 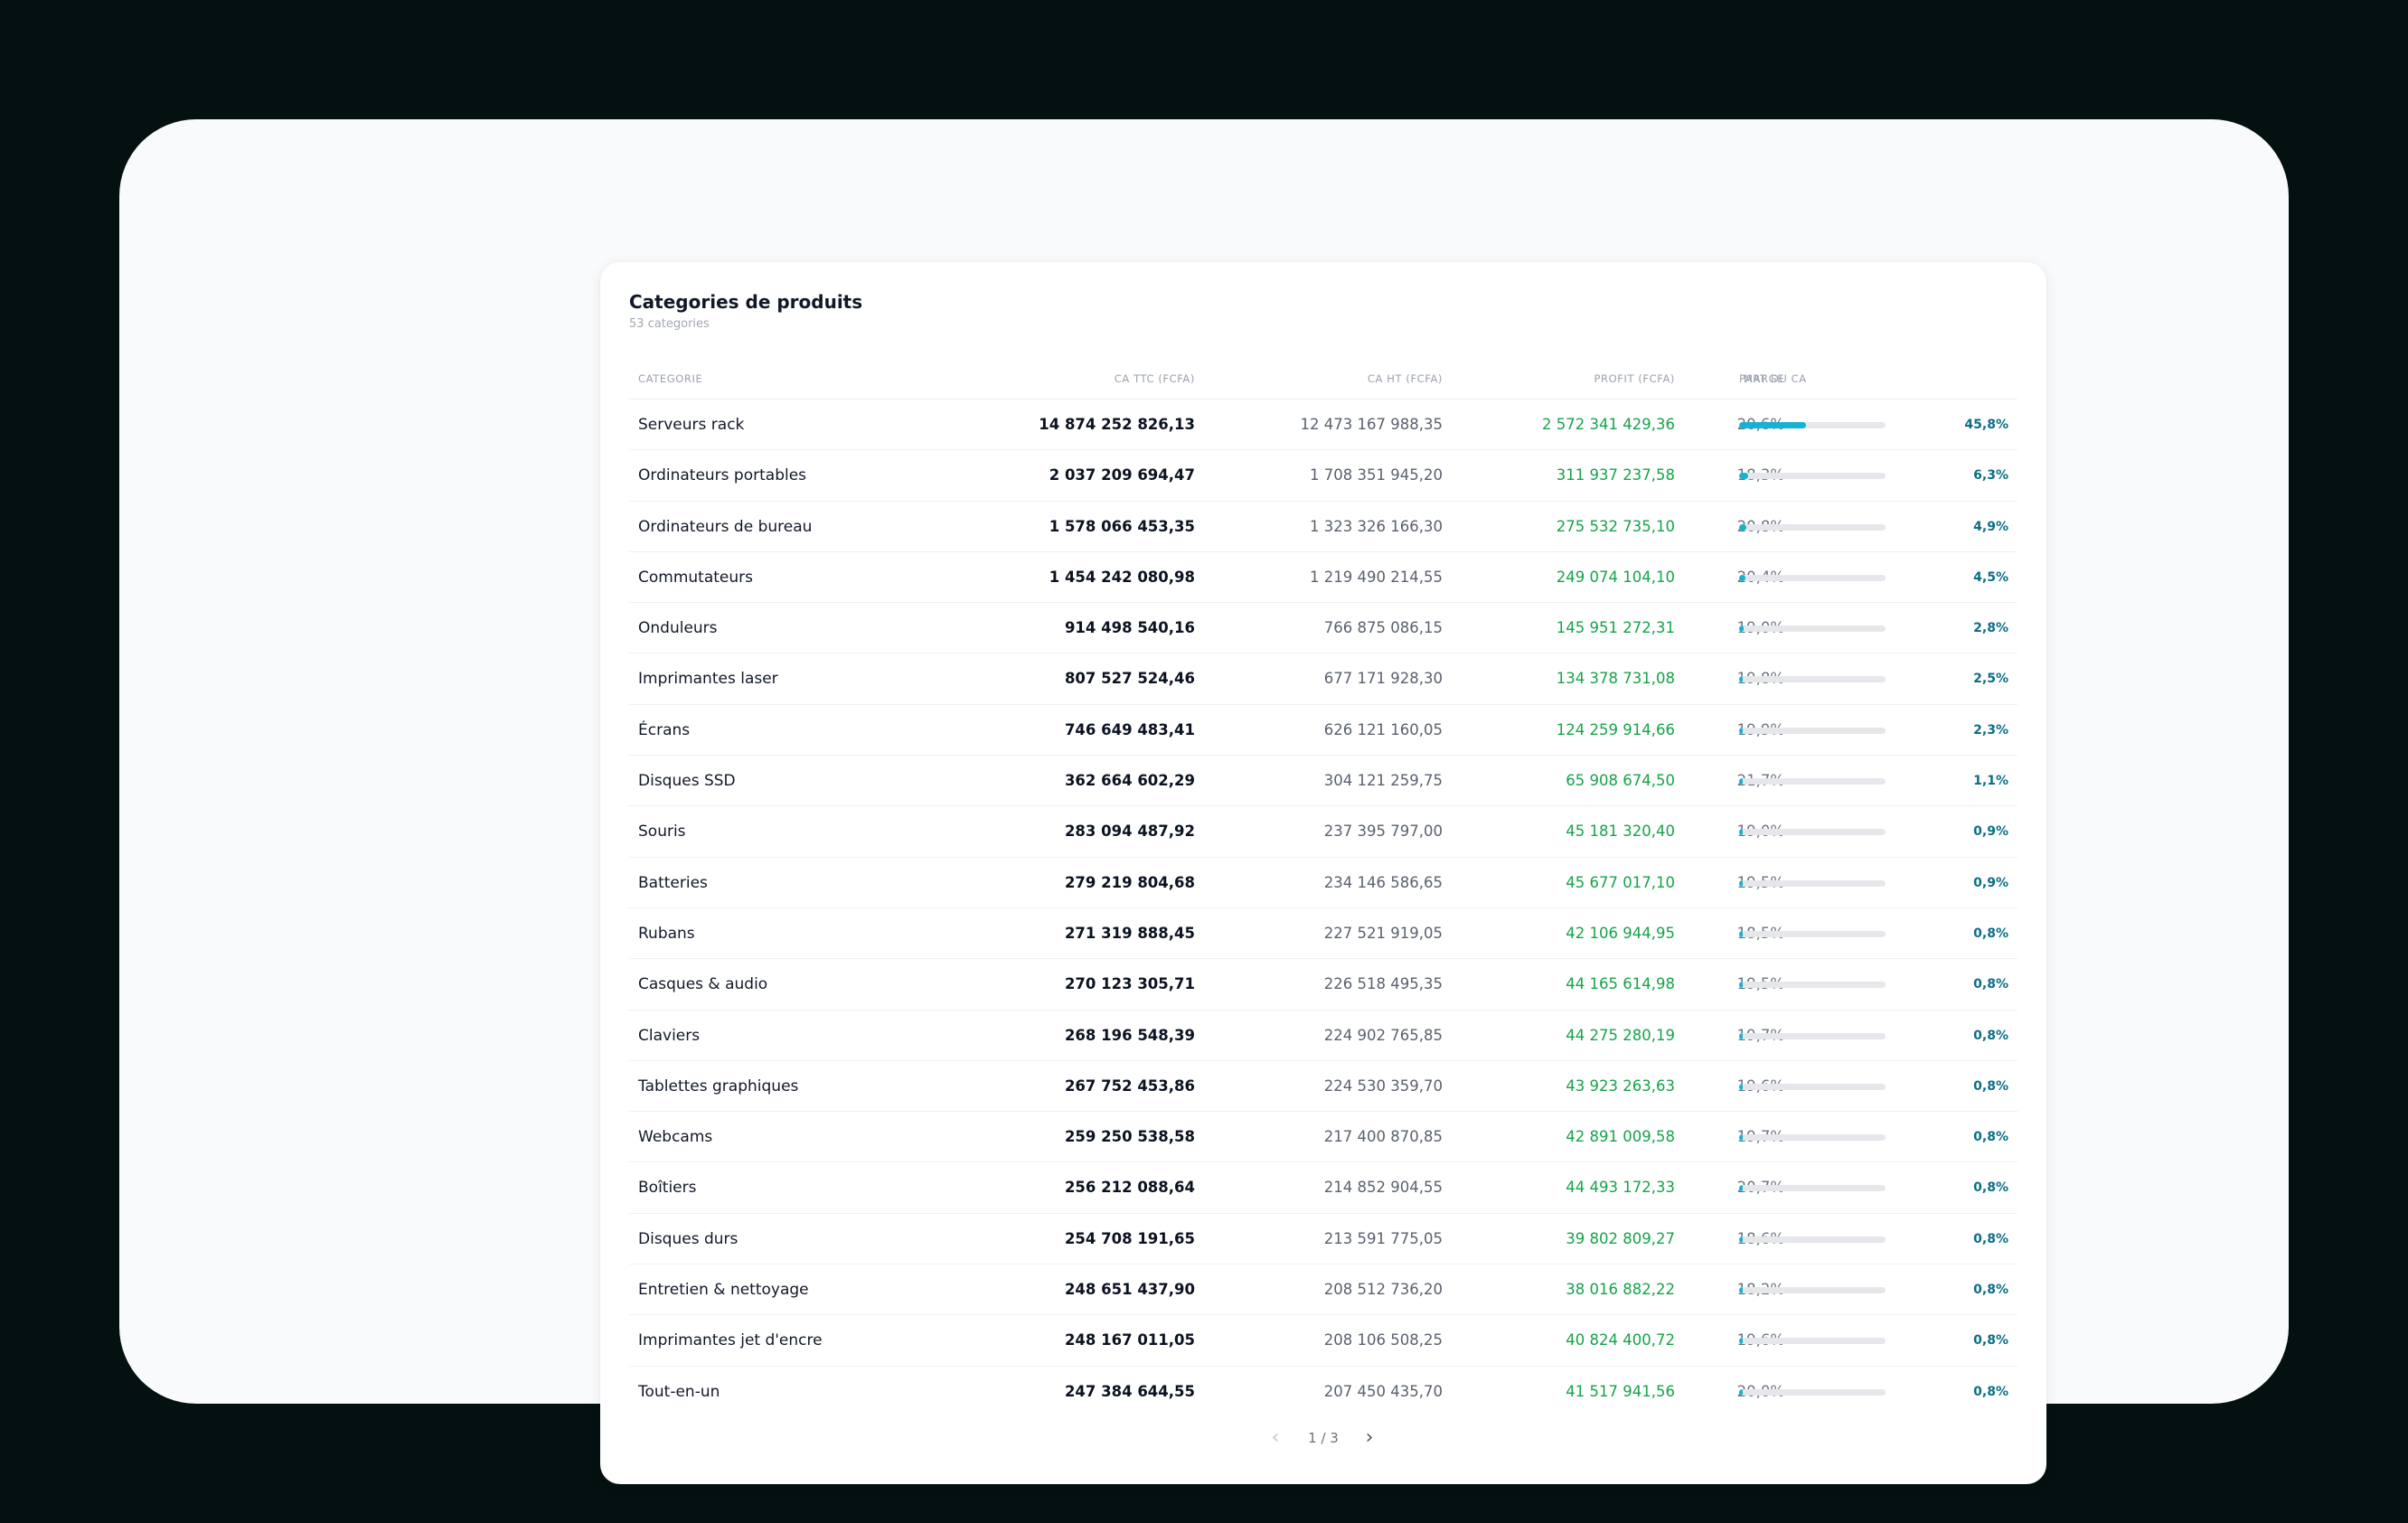 I want to click on column-header-ca-ht: CA HT (FCFA), so click(x=1405, y=381).